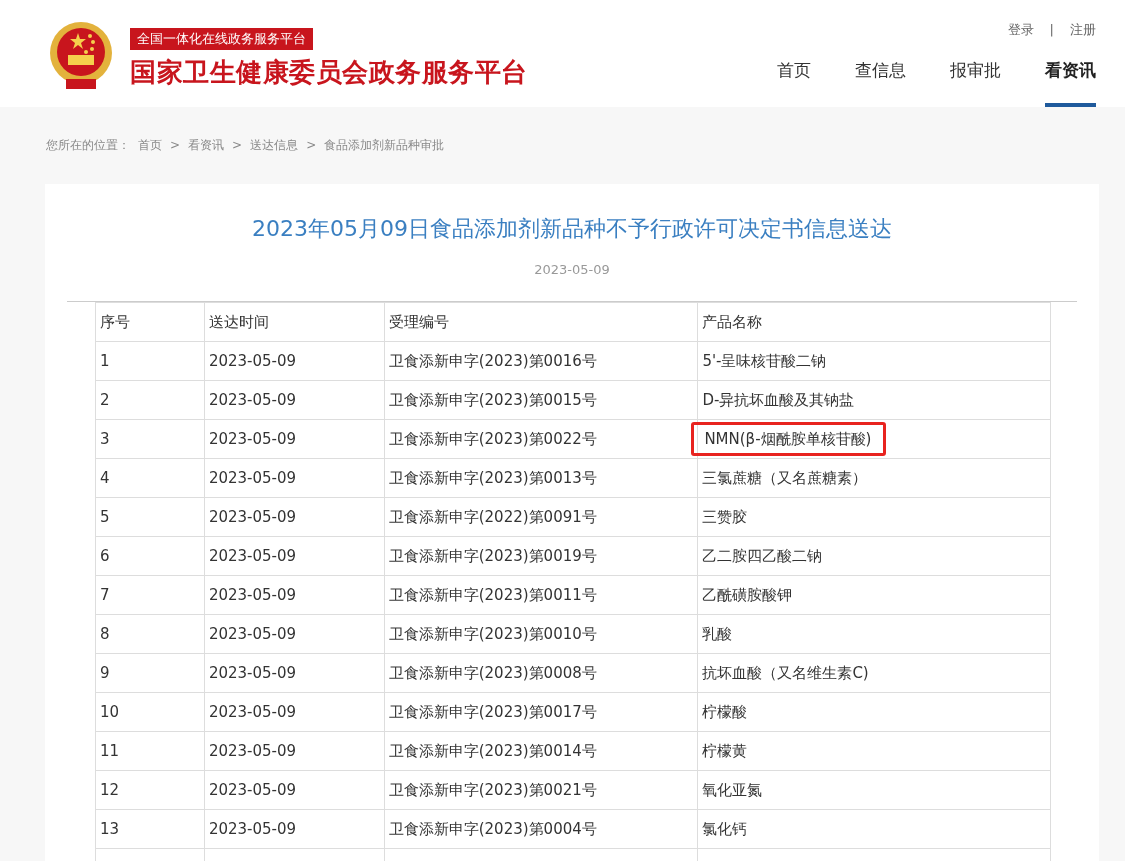 This screenshot has height=861, width=1125. I want to click on table-cell: 3, so click(150, 439).